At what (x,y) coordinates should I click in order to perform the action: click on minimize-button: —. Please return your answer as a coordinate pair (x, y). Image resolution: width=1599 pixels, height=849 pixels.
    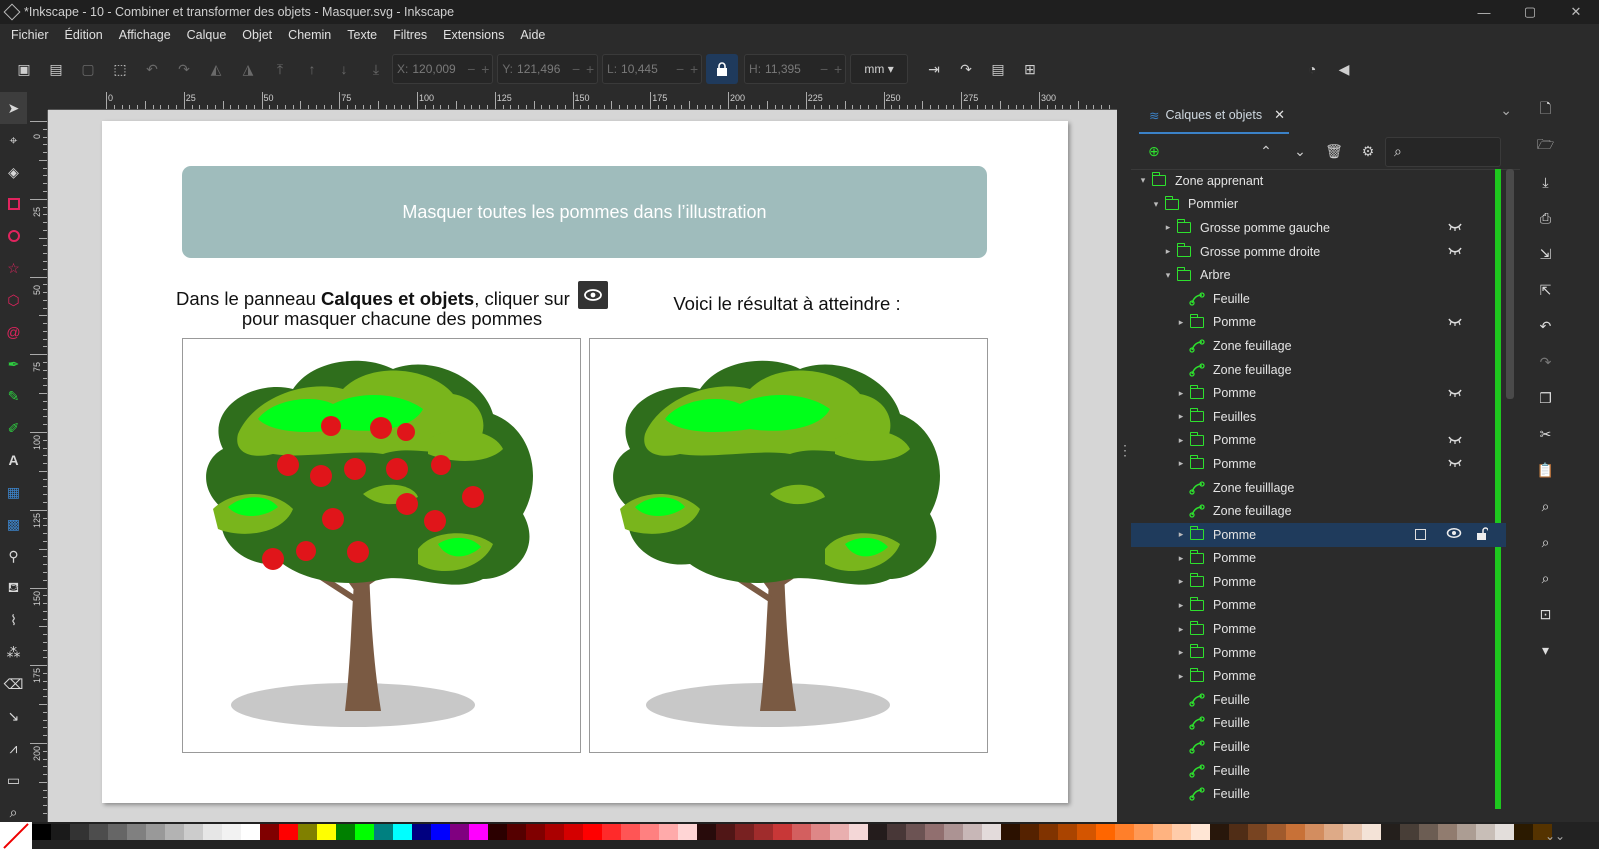
    Looking at the image, I should click on (1484, 12).